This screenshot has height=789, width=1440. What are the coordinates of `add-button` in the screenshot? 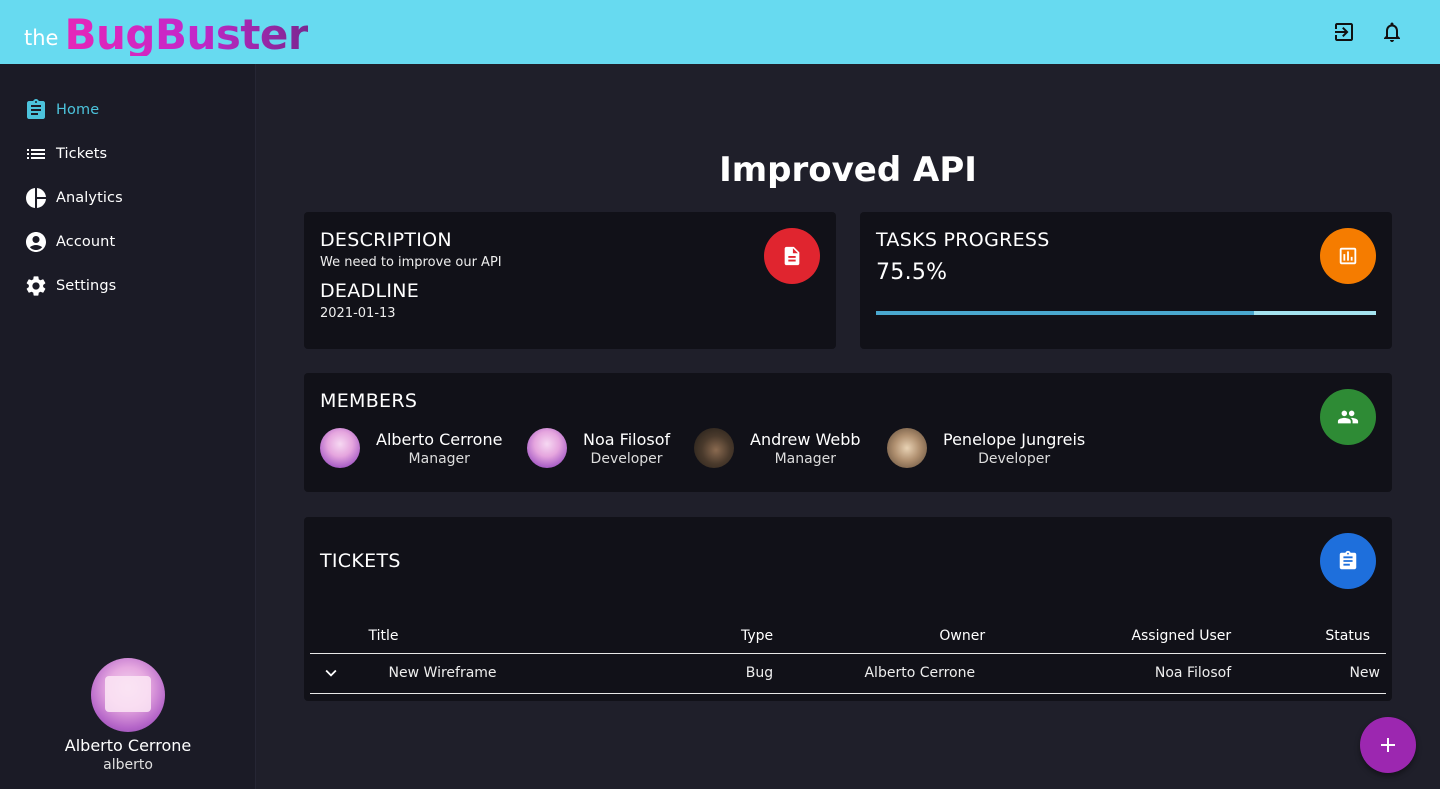 It's located at (1388, 745).